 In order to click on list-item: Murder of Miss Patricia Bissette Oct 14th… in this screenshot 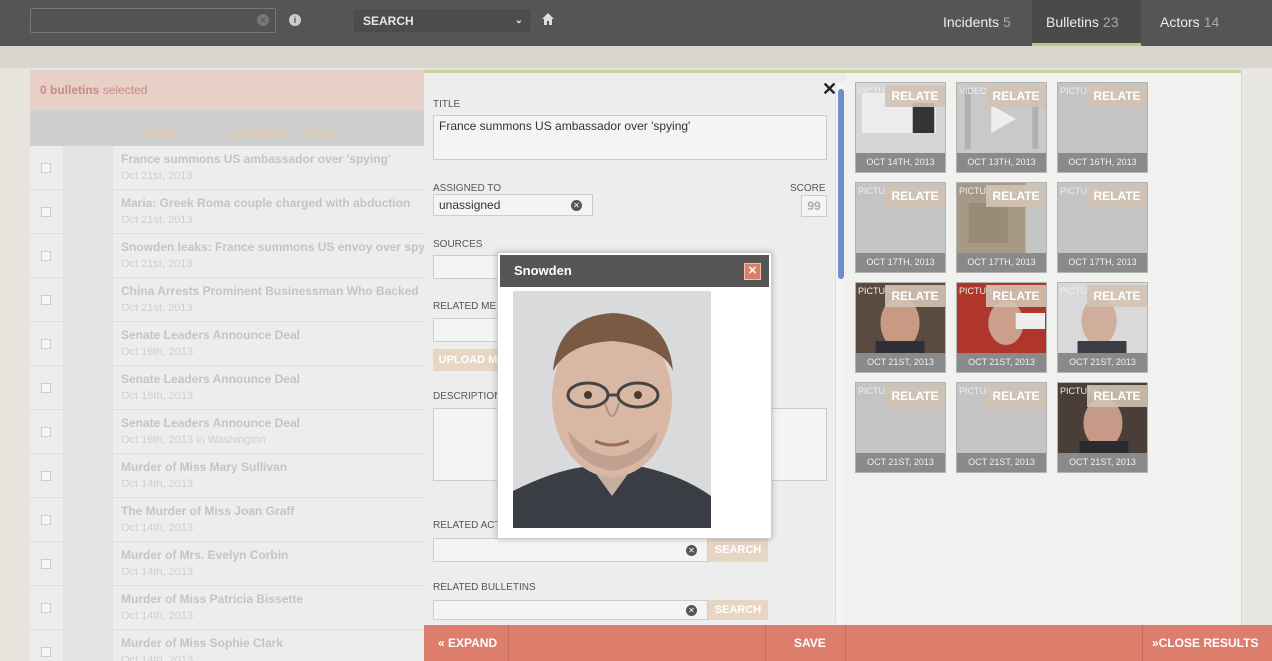, I will do `click(230, 608)`.